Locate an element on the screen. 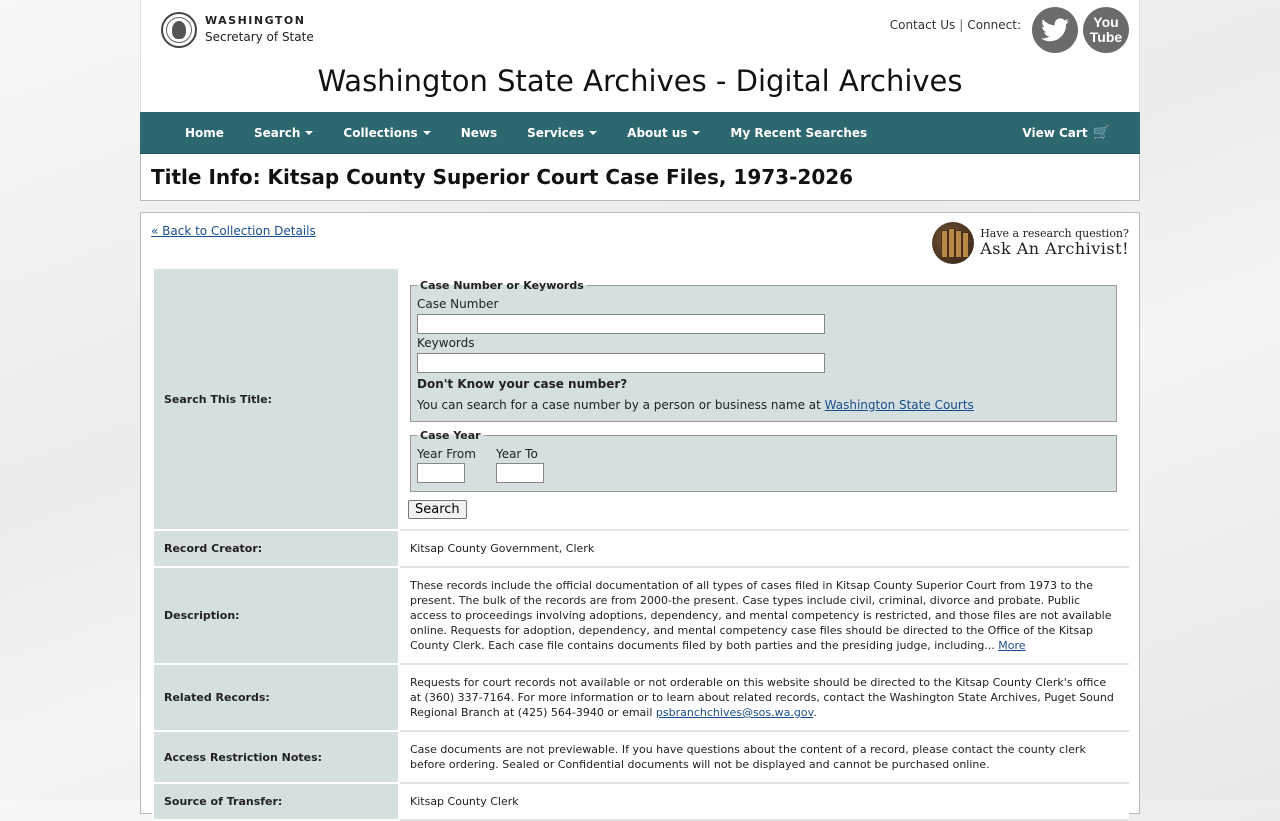  nav-news: News is located at coordinates (479, 132).